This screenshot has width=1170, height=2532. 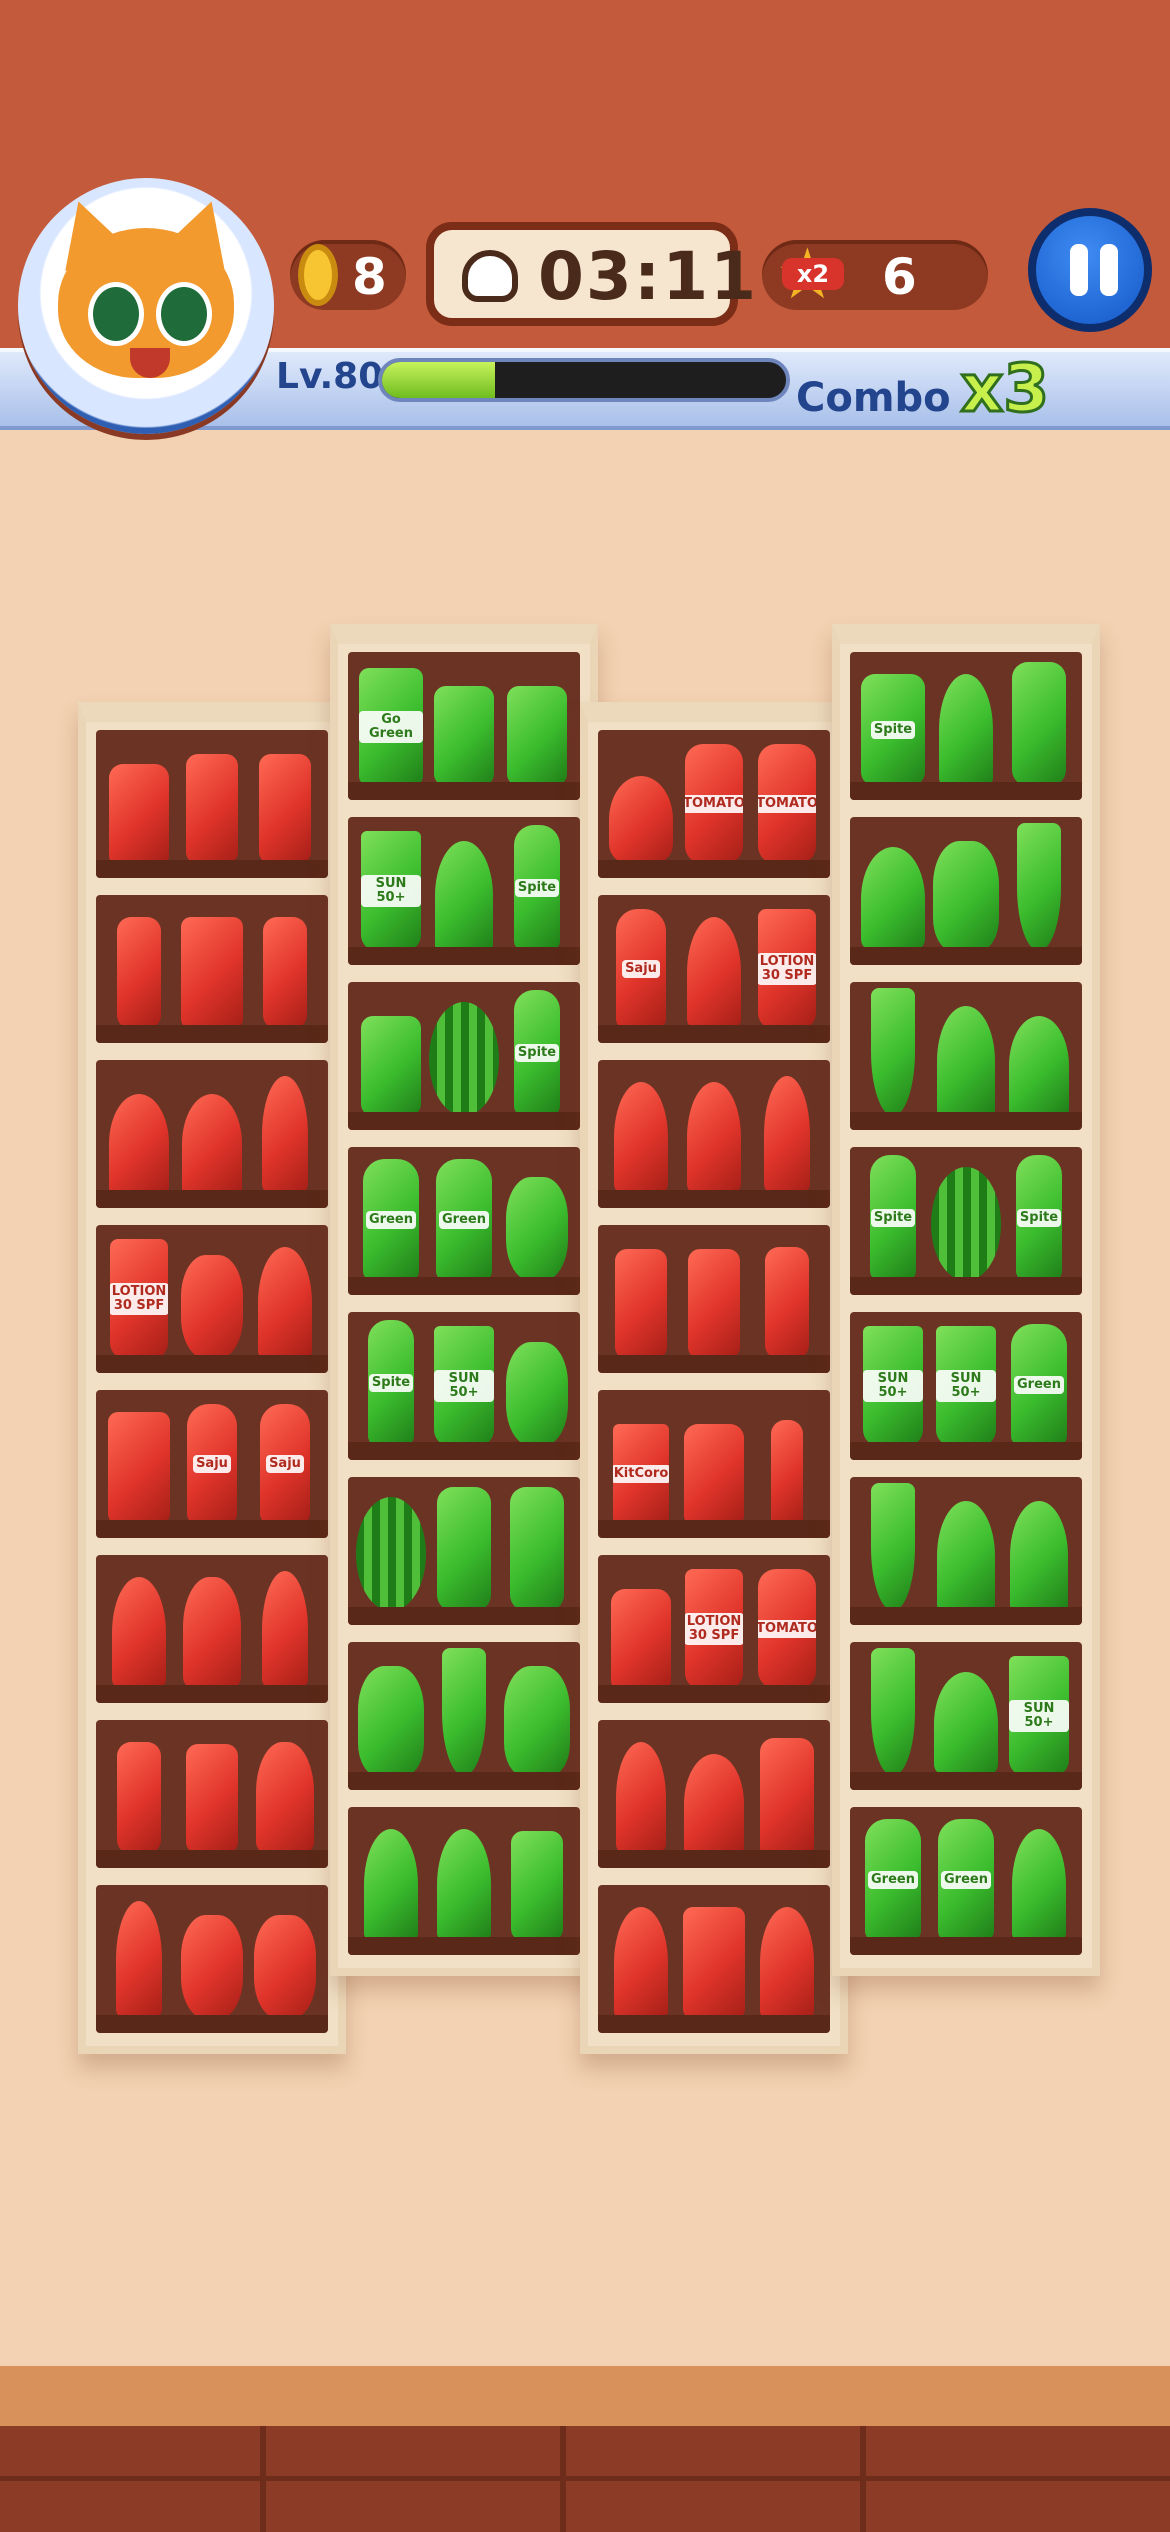 I want to click on red-chocolate-bar-icon: KitCoro, so click(x=641, y=1474).